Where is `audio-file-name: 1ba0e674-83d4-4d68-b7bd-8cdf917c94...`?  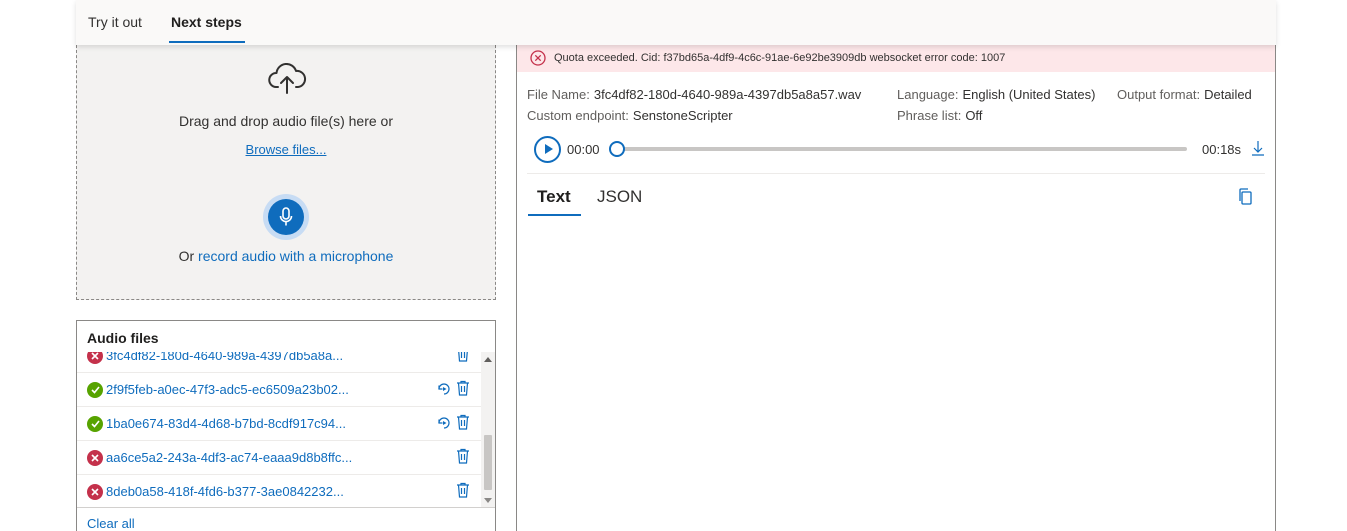
audio-file-name: 1ba0e674-83d4-4d68-b7bd-8cdf917c94... is located at coordinates (226, 423).